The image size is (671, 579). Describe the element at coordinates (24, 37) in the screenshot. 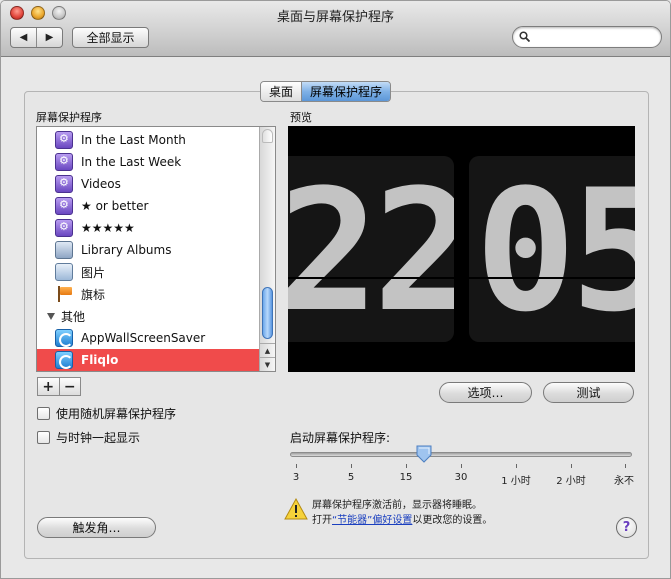

I see `back-button: ◀` at that location.